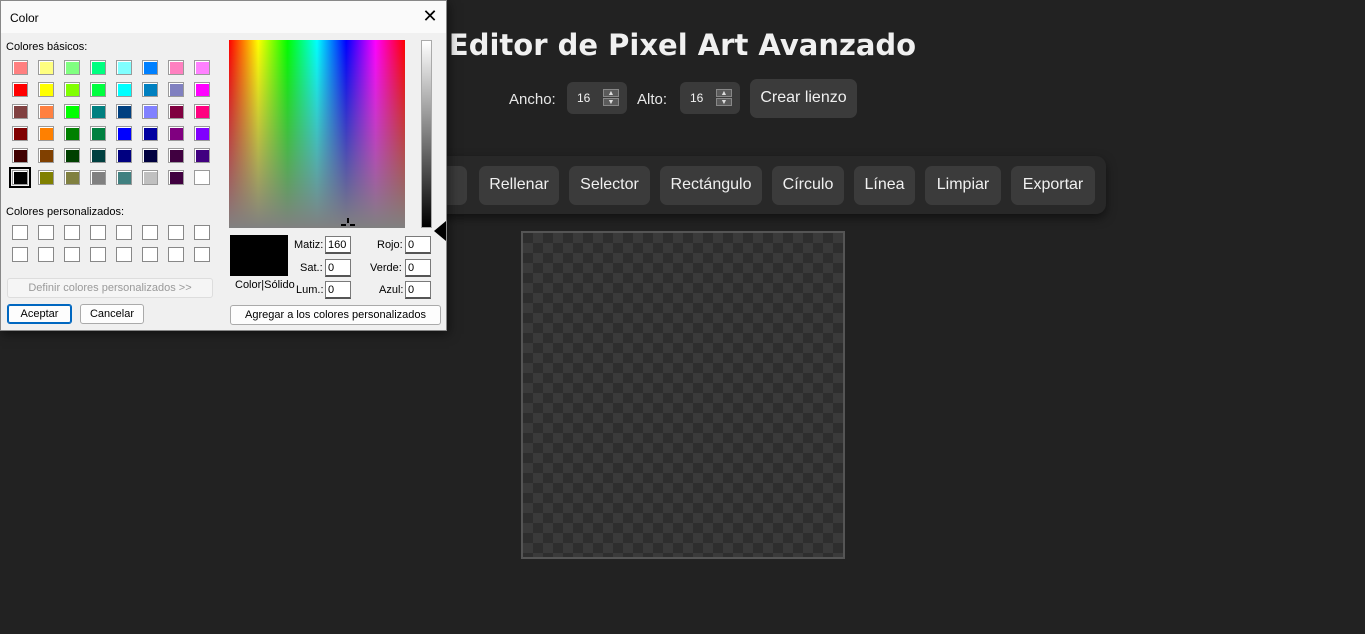 This screenshot has height=634, width=1365. I want to click on tool-button-clear: Limpiar, so click(963, 185).